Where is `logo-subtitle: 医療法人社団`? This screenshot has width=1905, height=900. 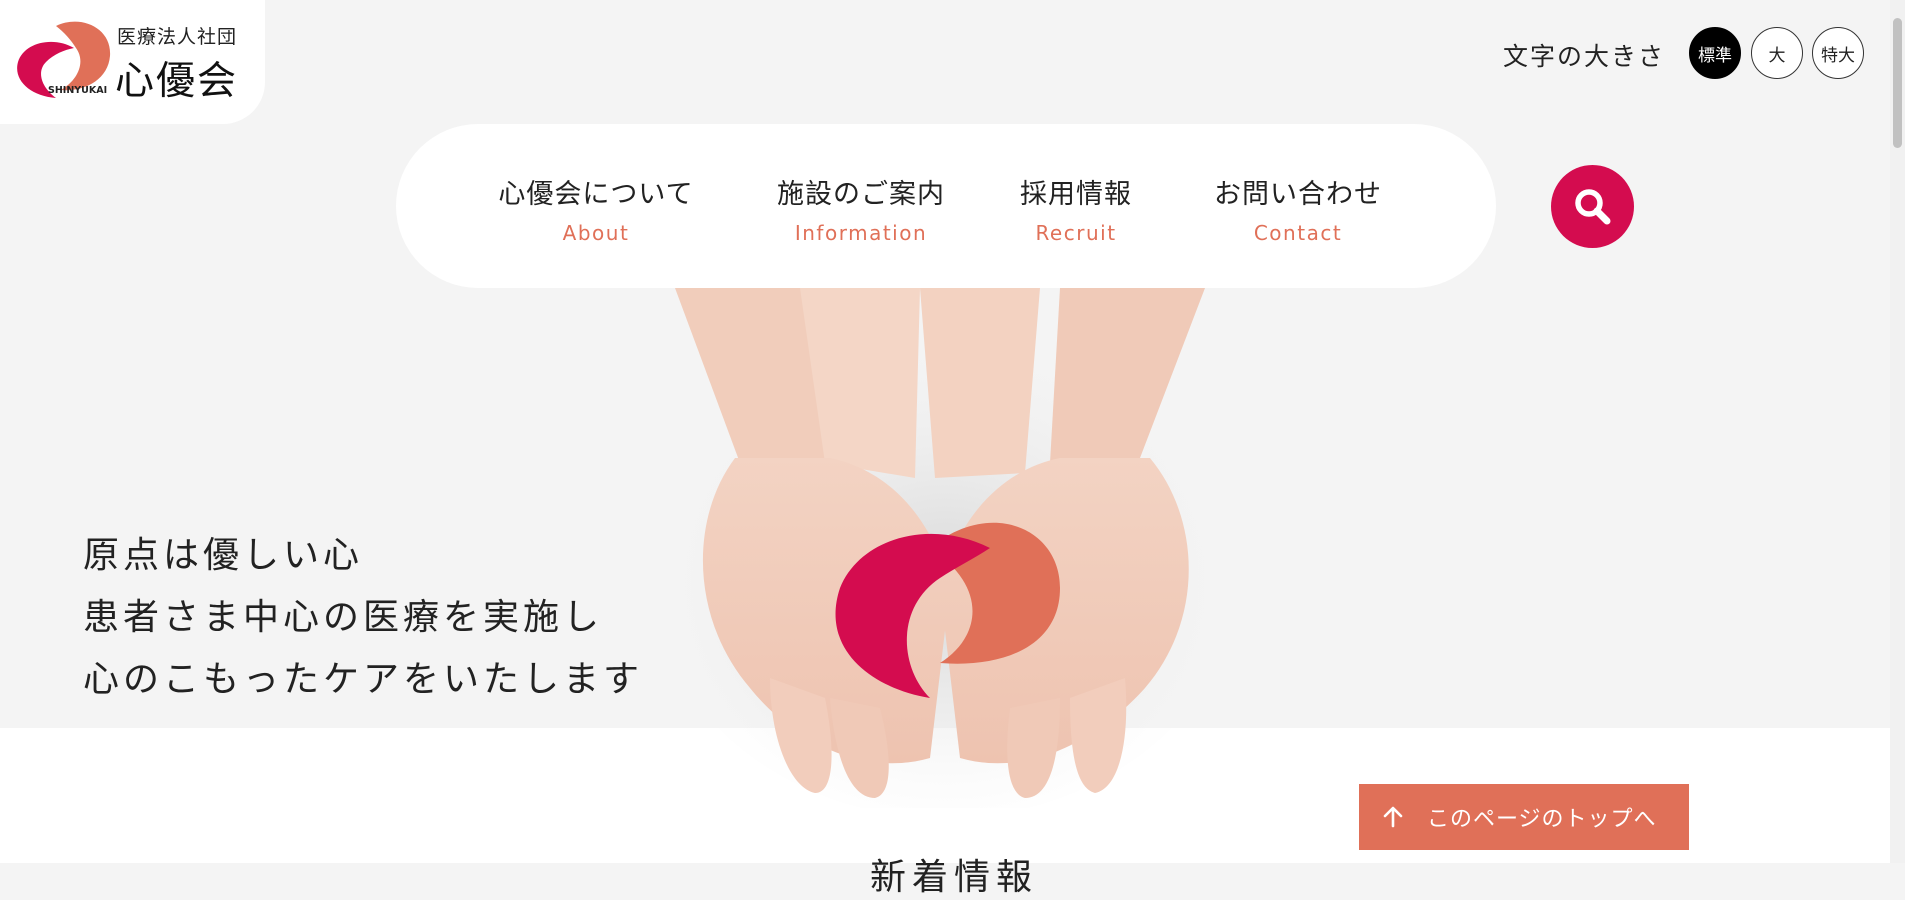
logo-subtitle: 医療法人社団 is located at coordinates (177, 37).